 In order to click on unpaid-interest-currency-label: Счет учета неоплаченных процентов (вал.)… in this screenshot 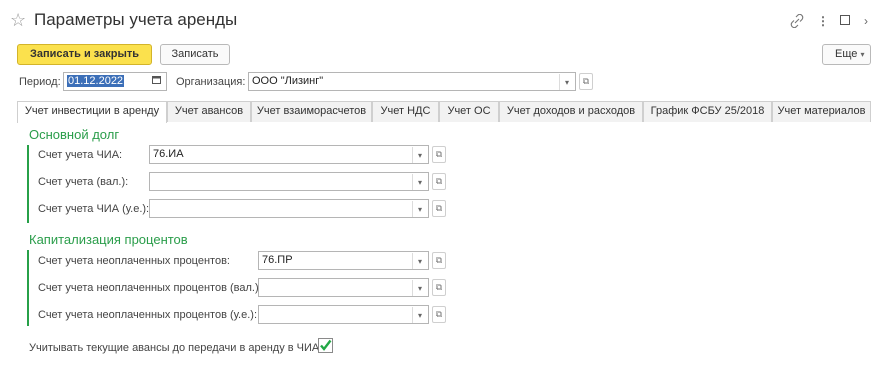, I will do `click(150, 288)`.